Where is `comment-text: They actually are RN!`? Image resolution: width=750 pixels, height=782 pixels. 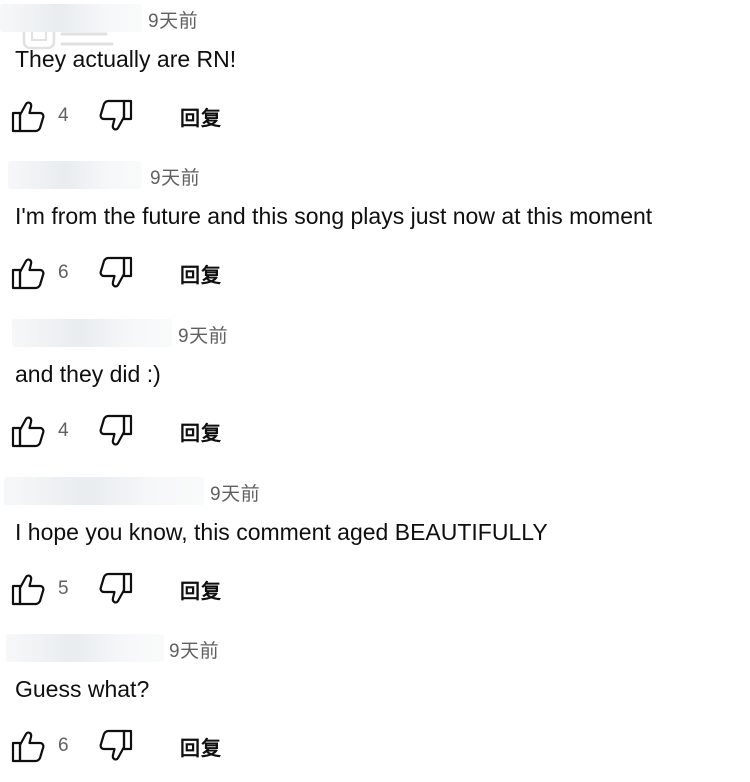 comment-text: They actually are RN! is located at coordinates (126, 59).